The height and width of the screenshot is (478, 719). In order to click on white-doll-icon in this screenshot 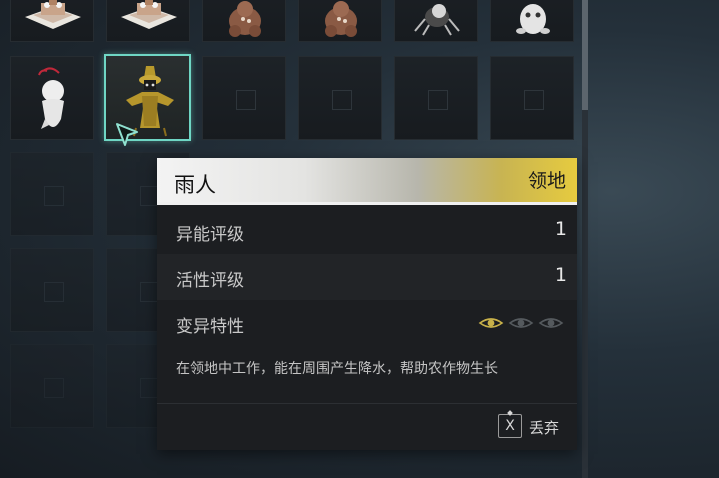, I will do `click(51, 98)`.